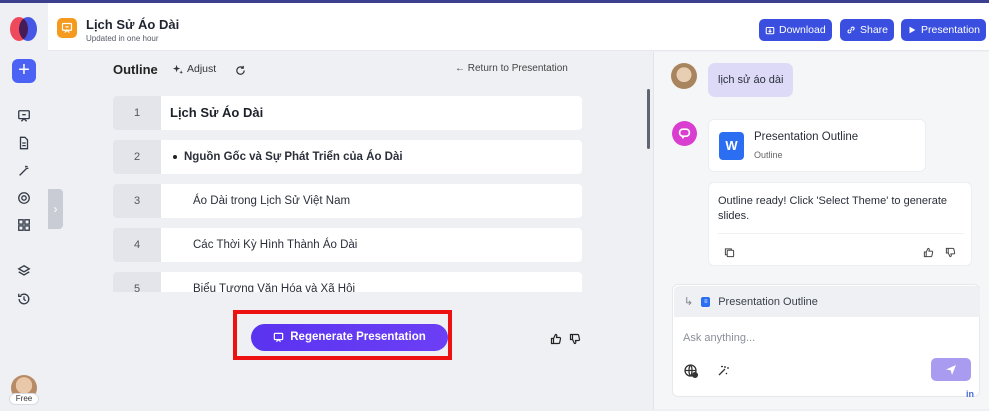 This screenshot has height=411, width=989. What do you see at coordinates (817, 145) in the screenshot?
I see `outline-card: W Presentation Outline Outline` at bounding box center [817, 145].